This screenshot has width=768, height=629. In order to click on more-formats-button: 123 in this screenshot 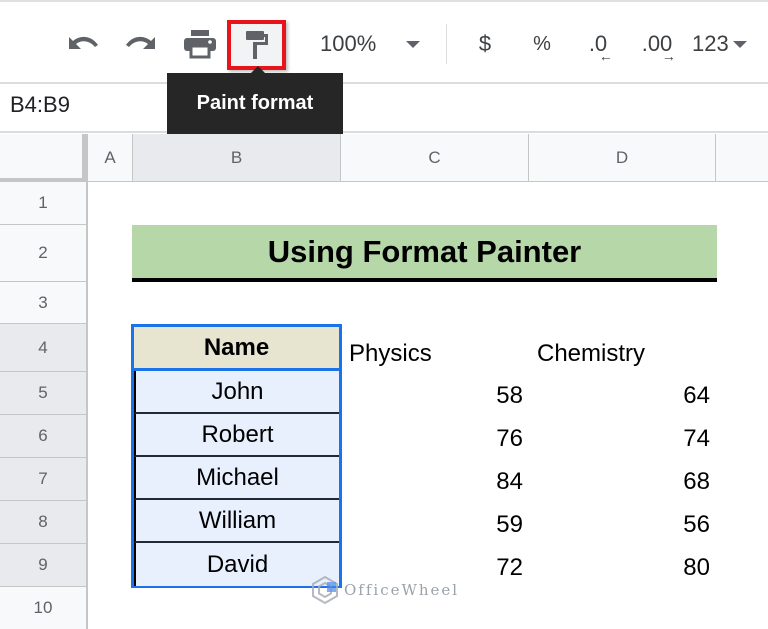, I will do `click(727, 44)`.